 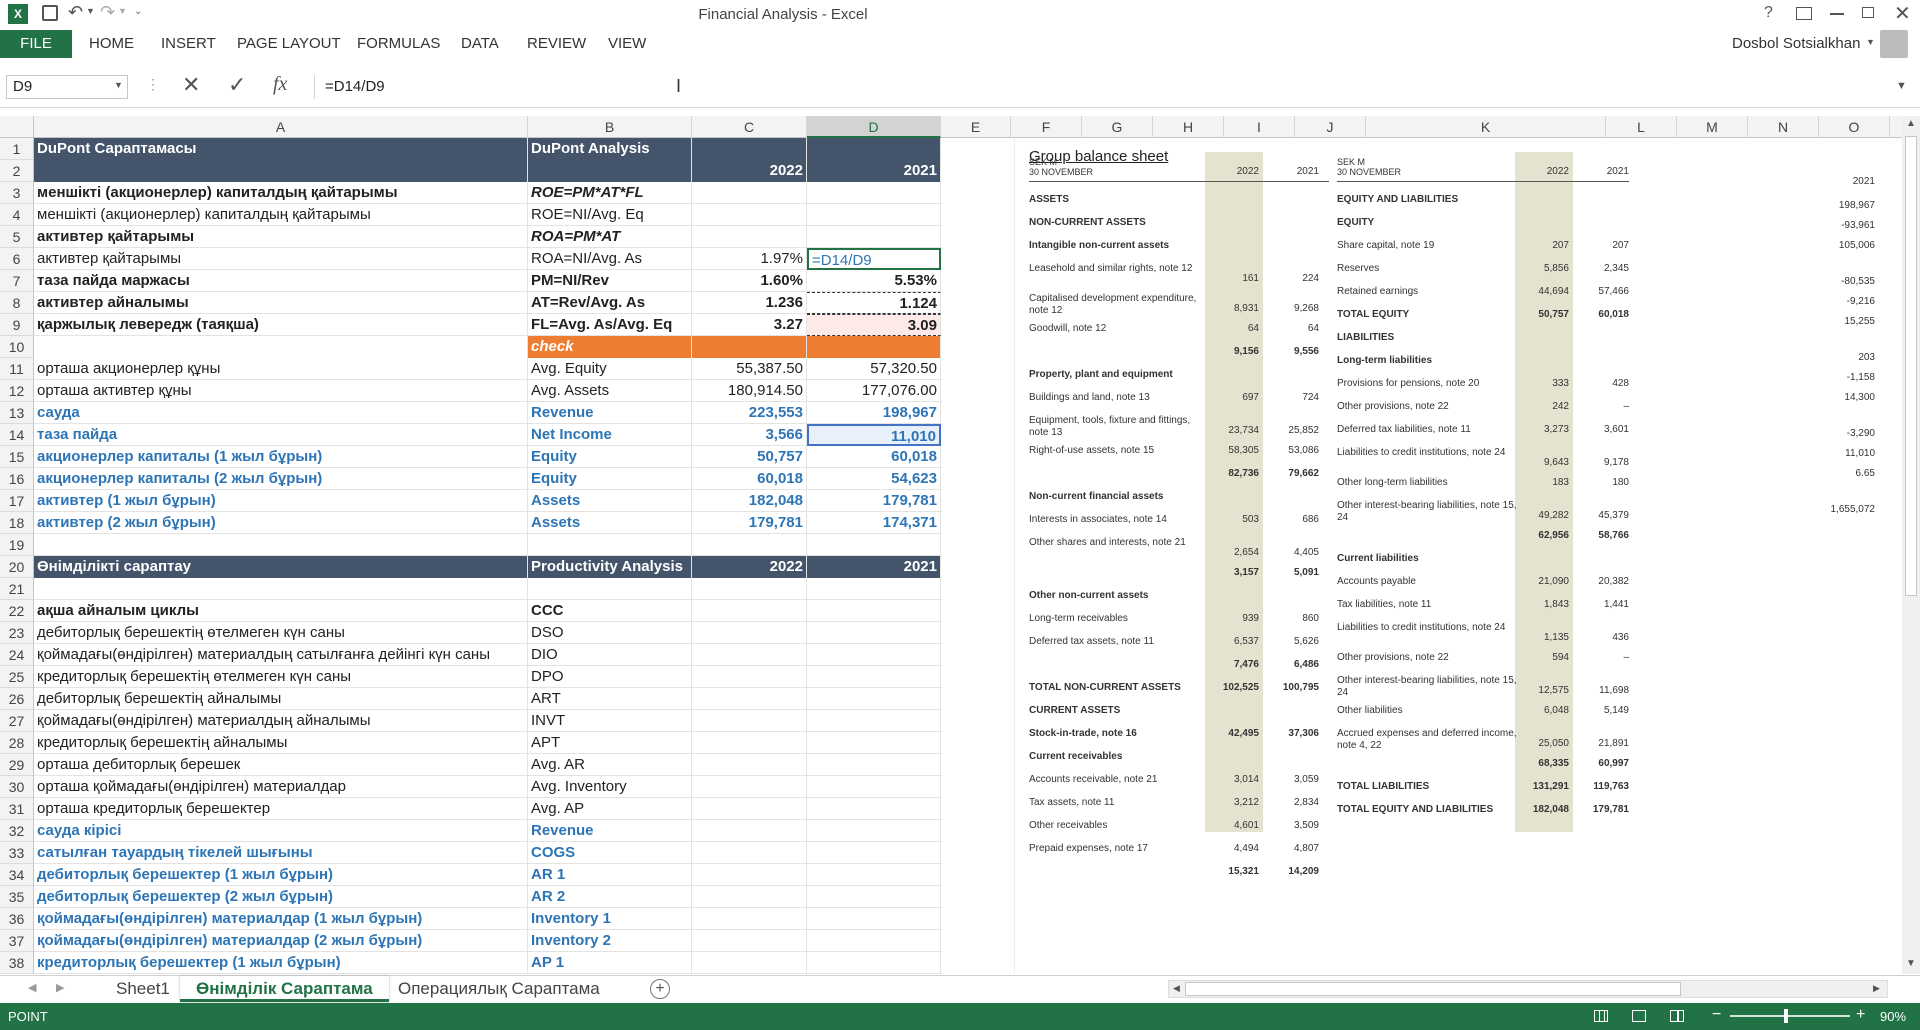 I want to click on row-header-4: 4, so click(x=16, y=215).